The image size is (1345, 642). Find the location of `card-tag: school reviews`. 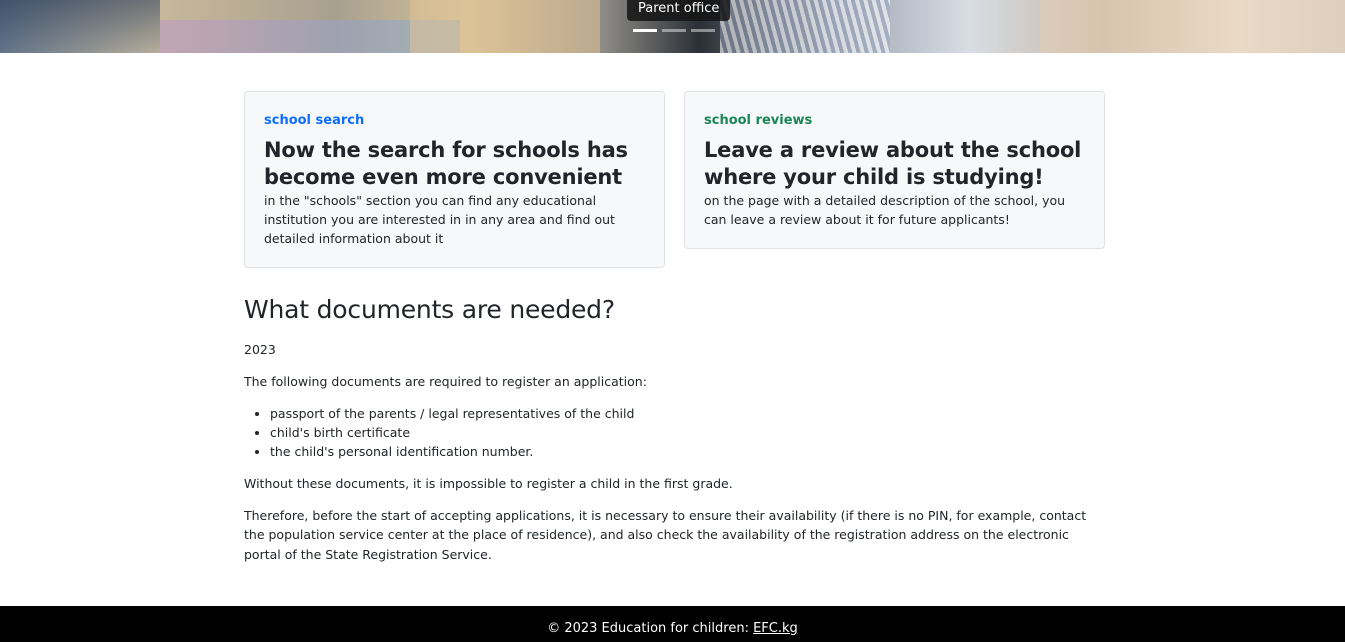

card-tag: school reviews is located at coordinates (894, 121).